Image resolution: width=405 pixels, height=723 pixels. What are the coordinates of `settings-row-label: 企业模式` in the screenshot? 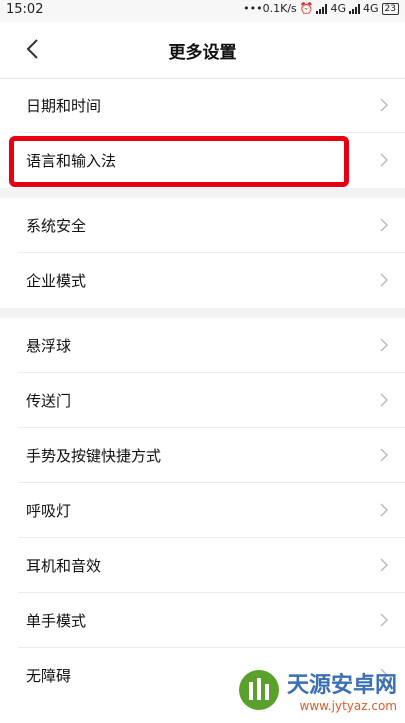 It's located at (56, 281).